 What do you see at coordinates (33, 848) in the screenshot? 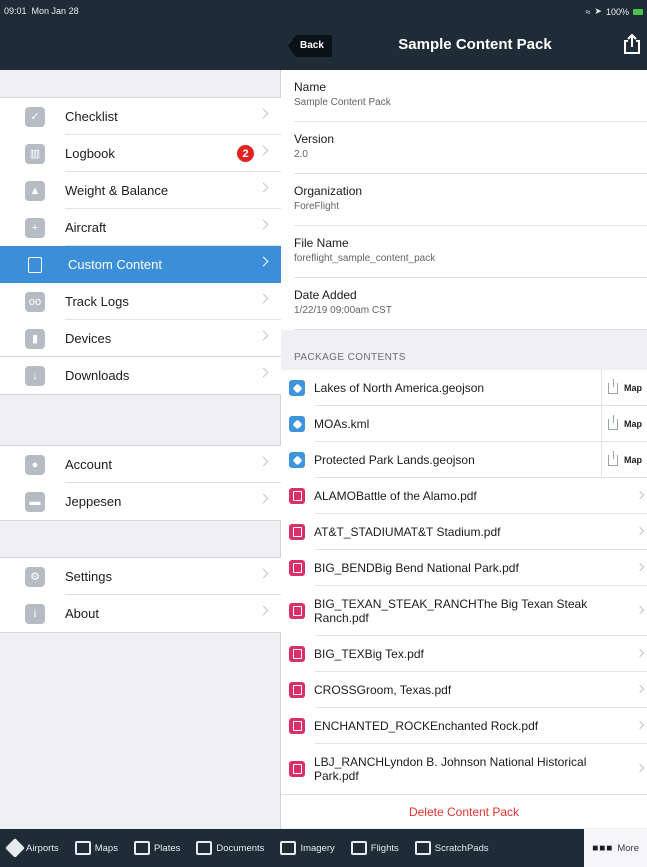
I see `tab-airports: Airports` at bounding box center [33, 848].